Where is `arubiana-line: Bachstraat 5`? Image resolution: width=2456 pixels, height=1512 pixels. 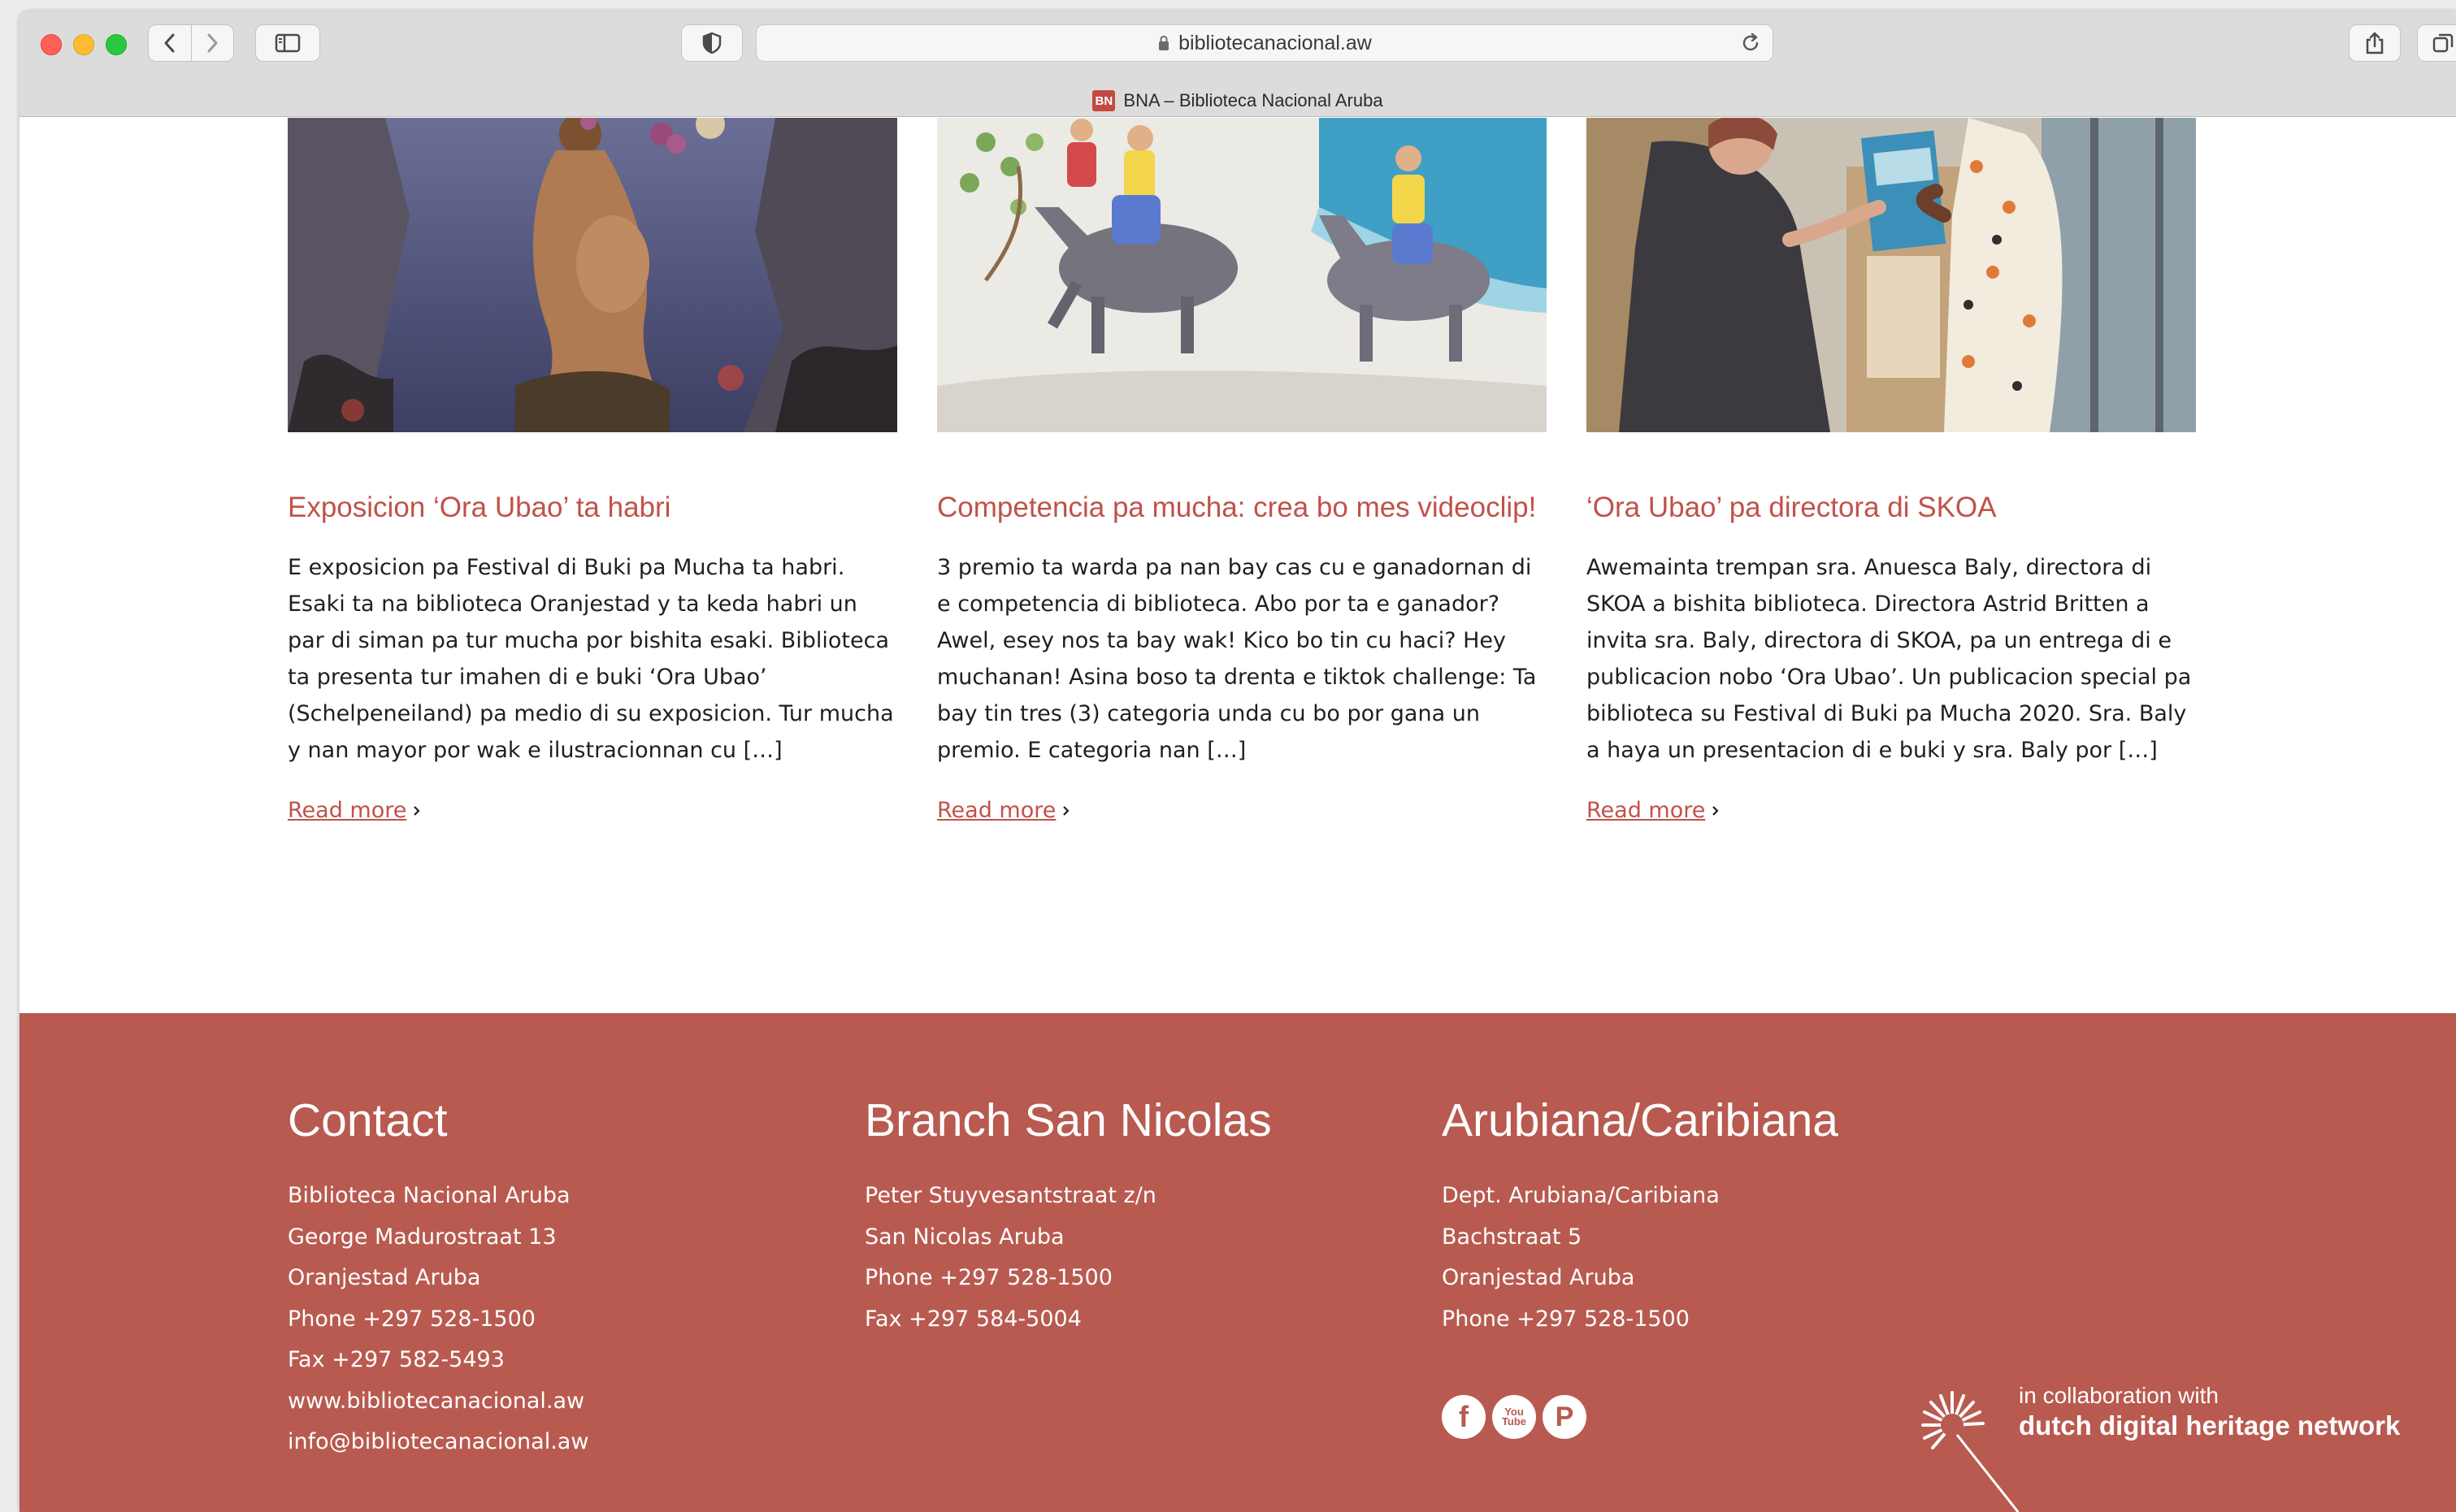
arubiana-line: Bachstraat 5 is located at coordinates (1512, 1237).